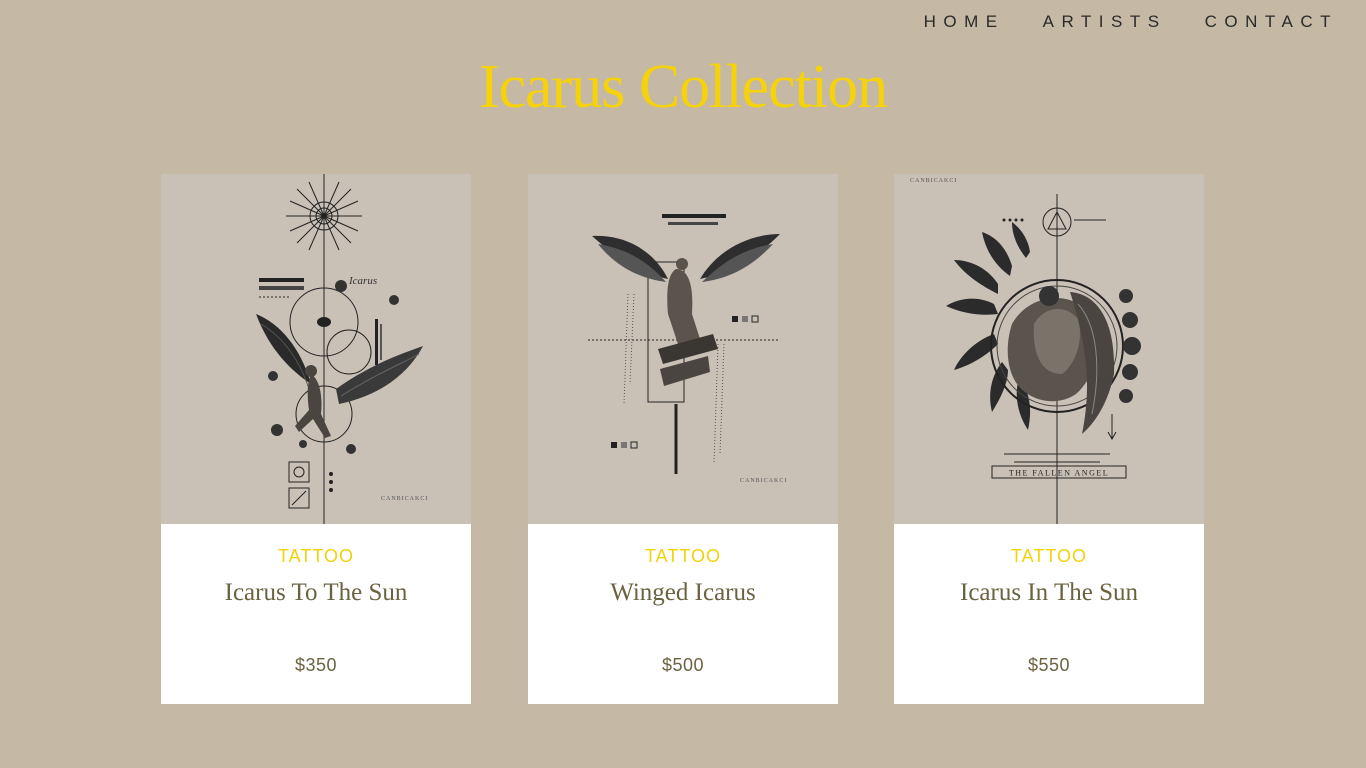 Image resolution: width=1366 pixels, height=768 pixels. What do you see at coordinates (362, 281) in the screenshot?
I see `art-script-label: Icarus` at bounding box center [362, 281].